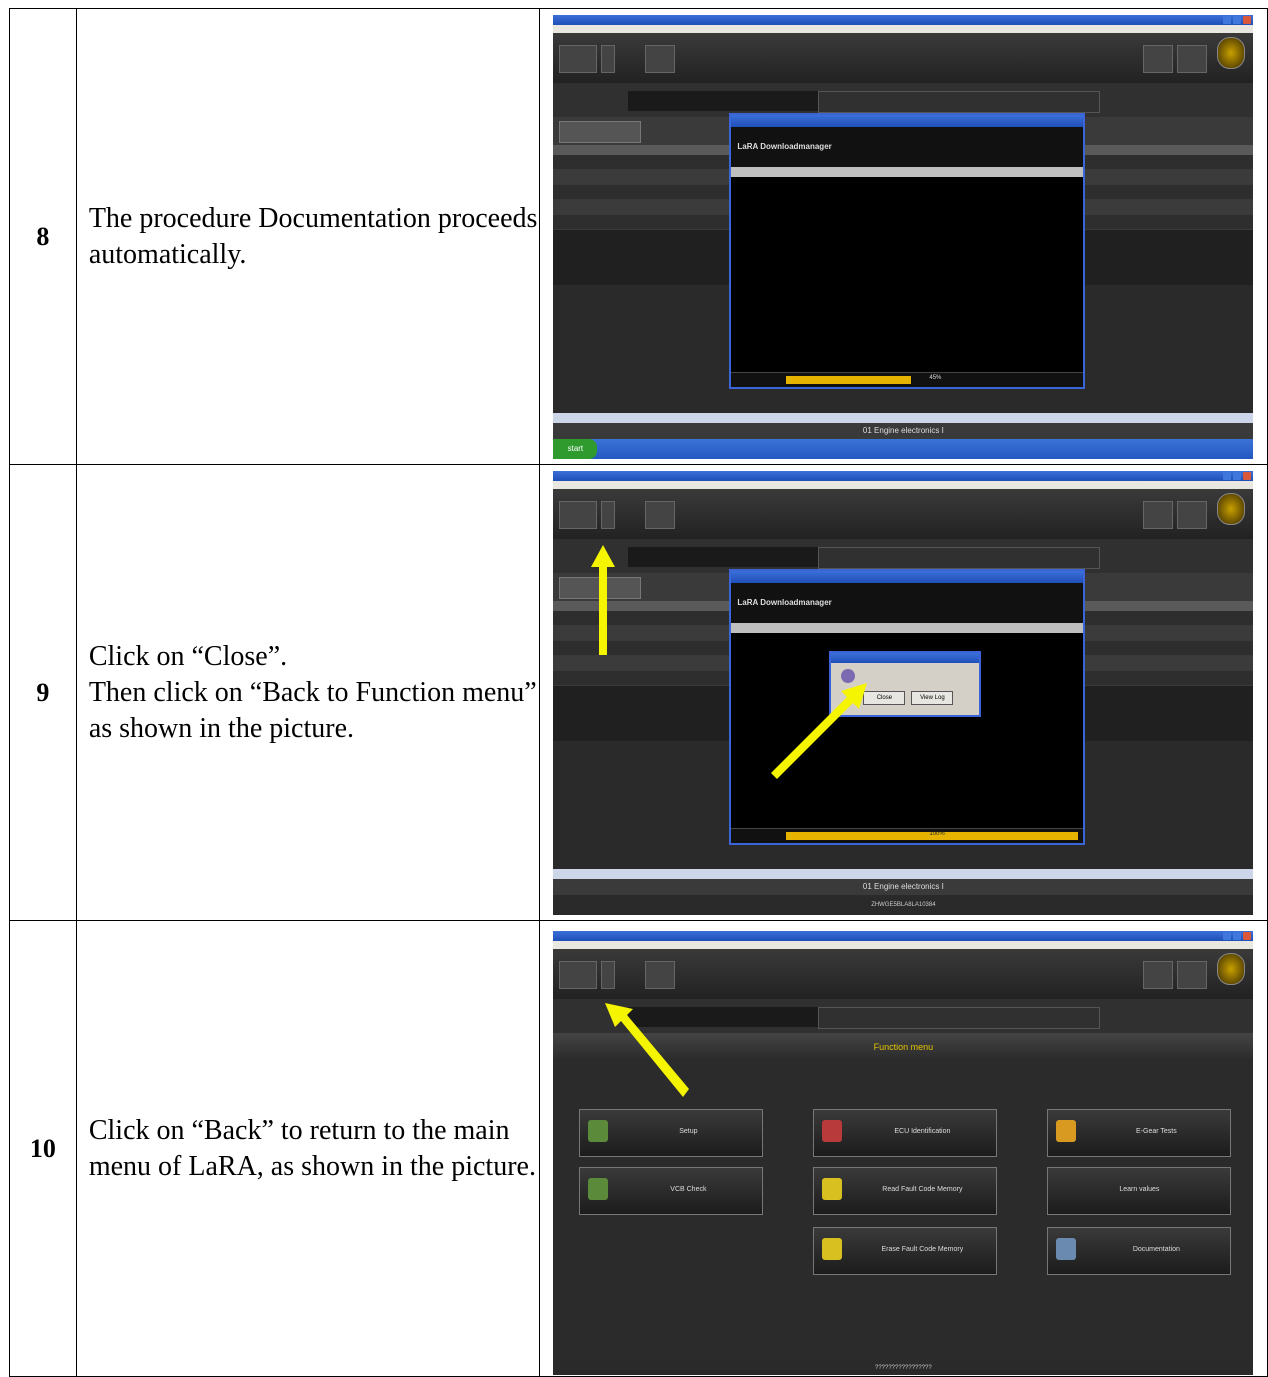  I want to click on documentation-button: Documentation, so click(1139, 1250).